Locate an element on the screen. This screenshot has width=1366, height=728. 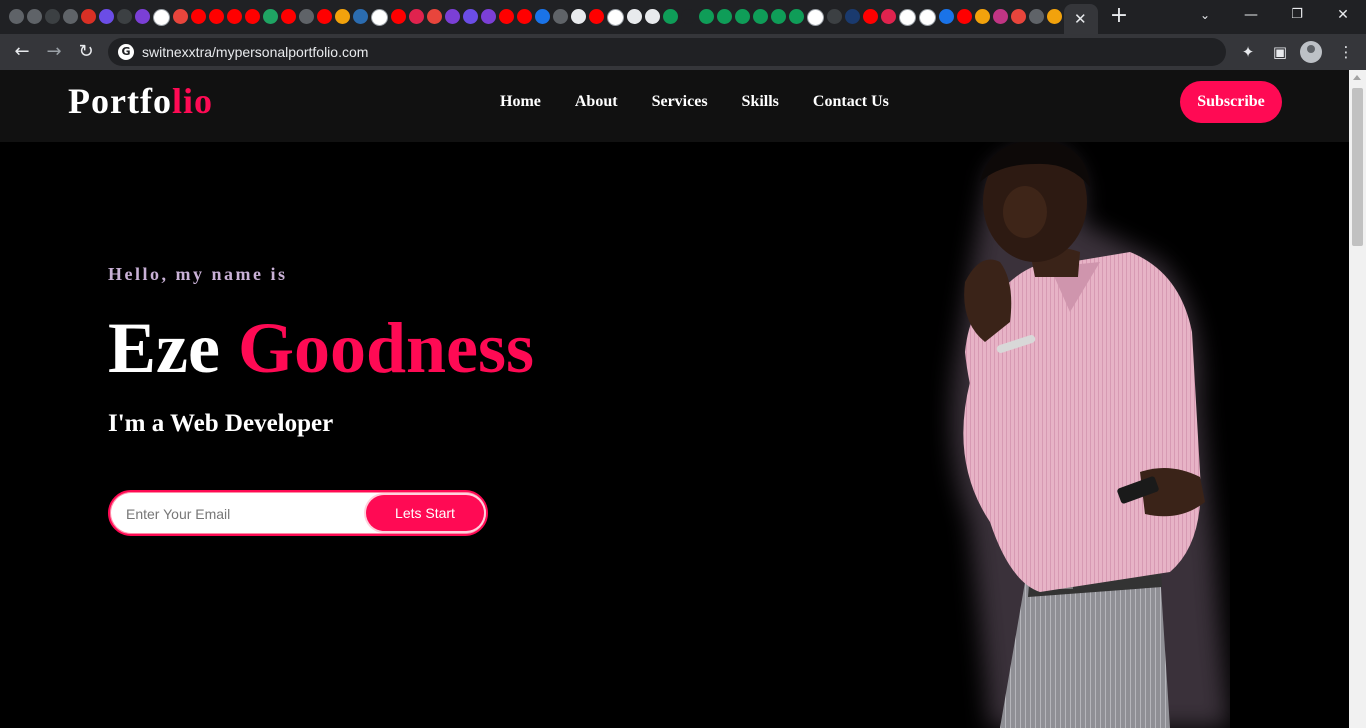
email-signup-form: Lets Start is located at coordinates (298, 513).